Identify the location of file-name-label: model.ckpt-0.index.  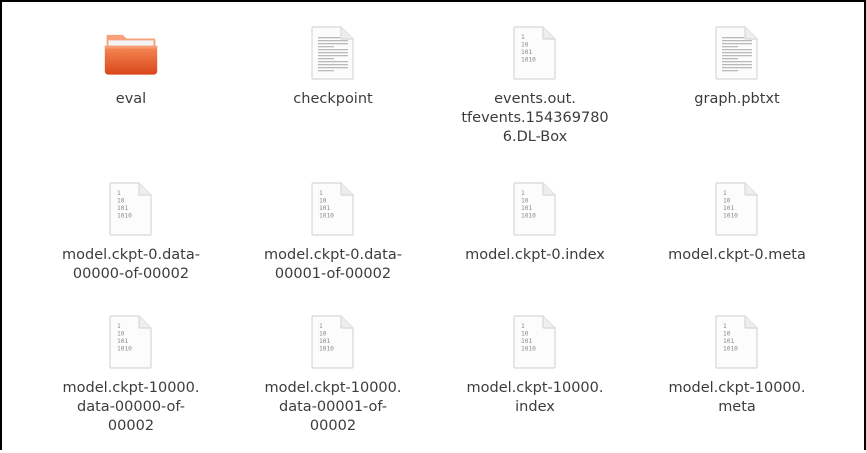
(535, 255).